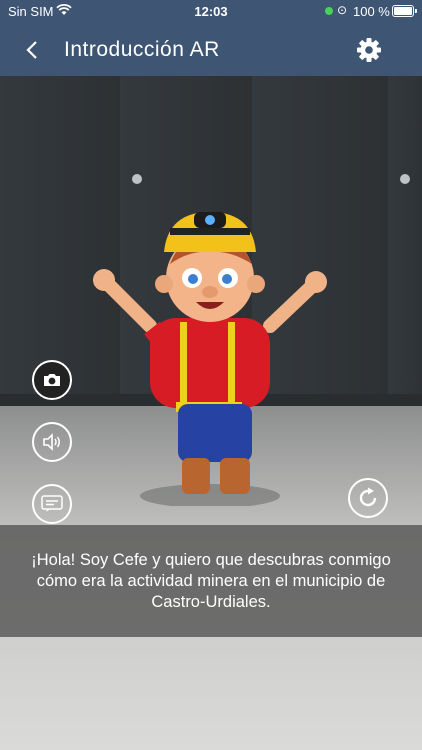 The height and width of the screenshot is (750, 422). What do you see at coordinates (142, 49) in the screenshot?
I see `page-title: Introducción AR` at bounding box center [142, 49].